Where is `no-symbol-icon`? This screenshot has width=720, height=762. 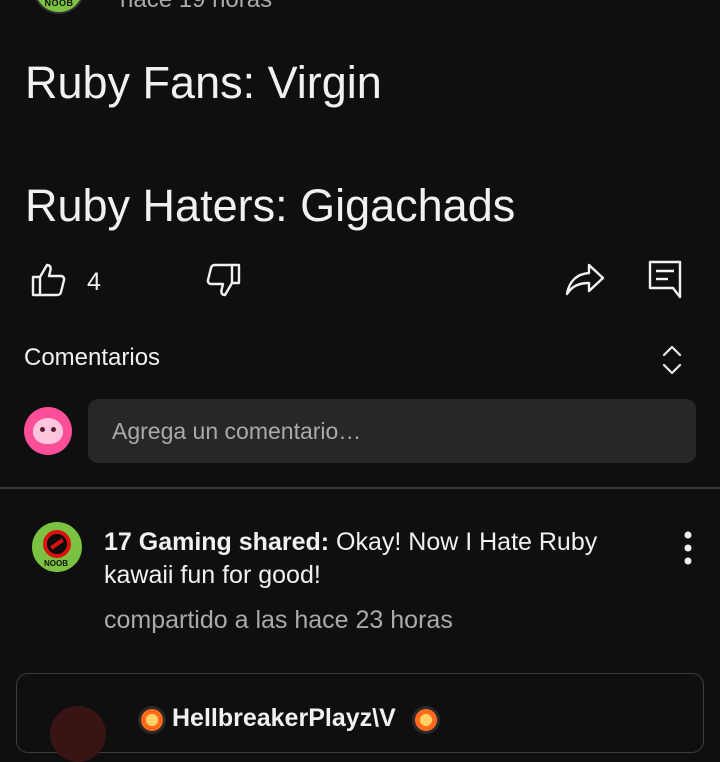 no-symbol-icon is located at coordinates (57, 544).